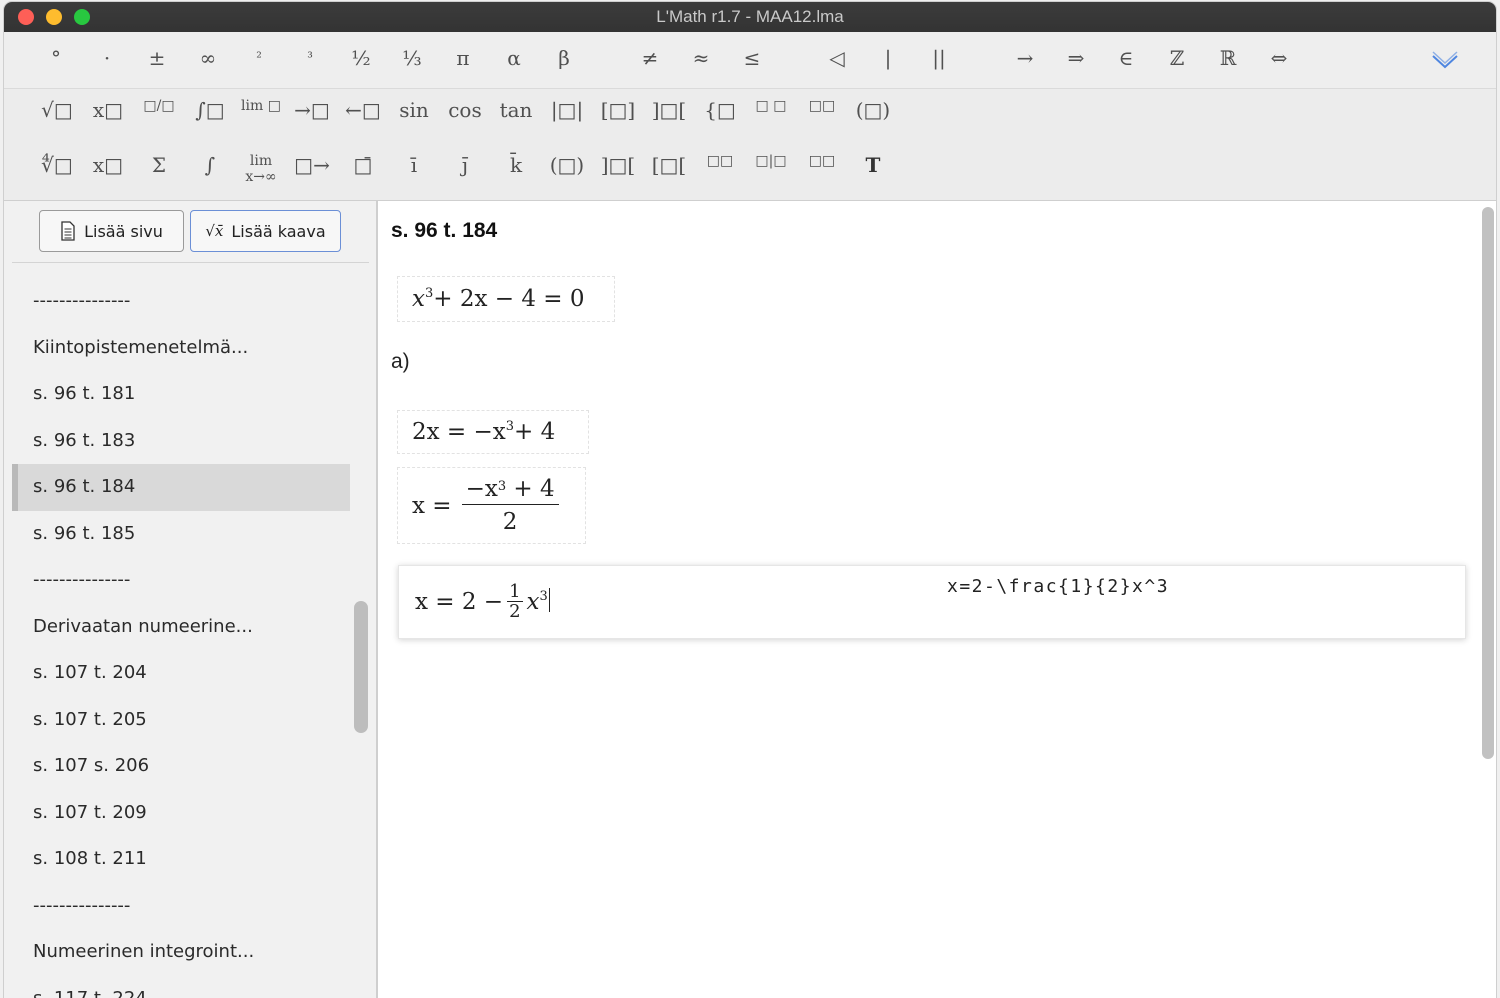  What do you see at coordinates (278, 231) in the screenshot?
I see `add-formula-label: Lisää kaava` at bounding box center [278, 231].